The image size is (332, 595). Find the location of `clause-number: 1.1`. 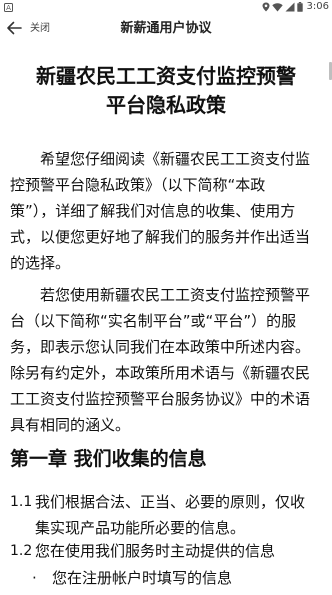

clause-number: 1.1 is located at coordinates (21, 502).